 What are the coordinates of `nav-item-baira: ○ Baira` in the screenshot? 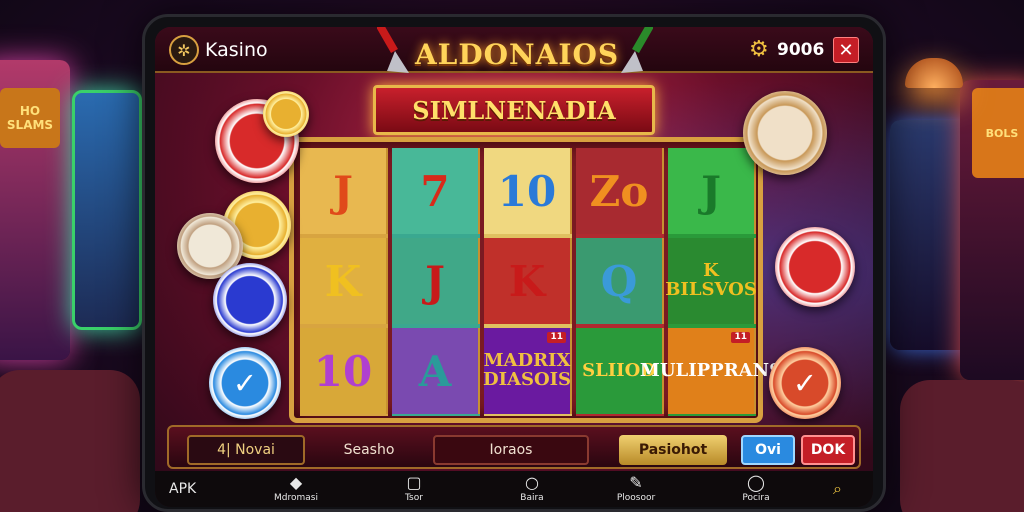 It's located at (532, 488).